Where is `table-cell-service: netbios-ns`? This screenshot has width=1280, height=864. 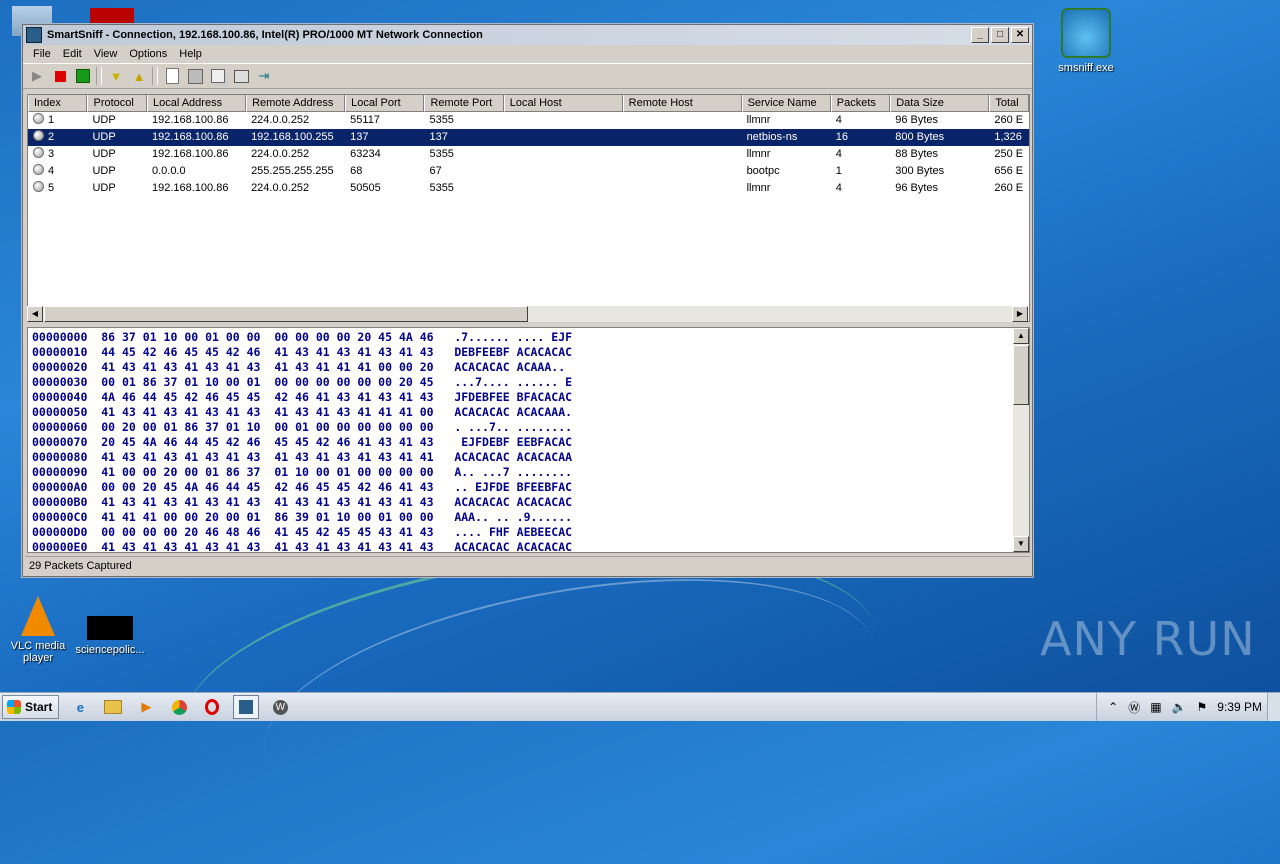 table-cell-service: netbios-ns is located at coordinates (772, 137).